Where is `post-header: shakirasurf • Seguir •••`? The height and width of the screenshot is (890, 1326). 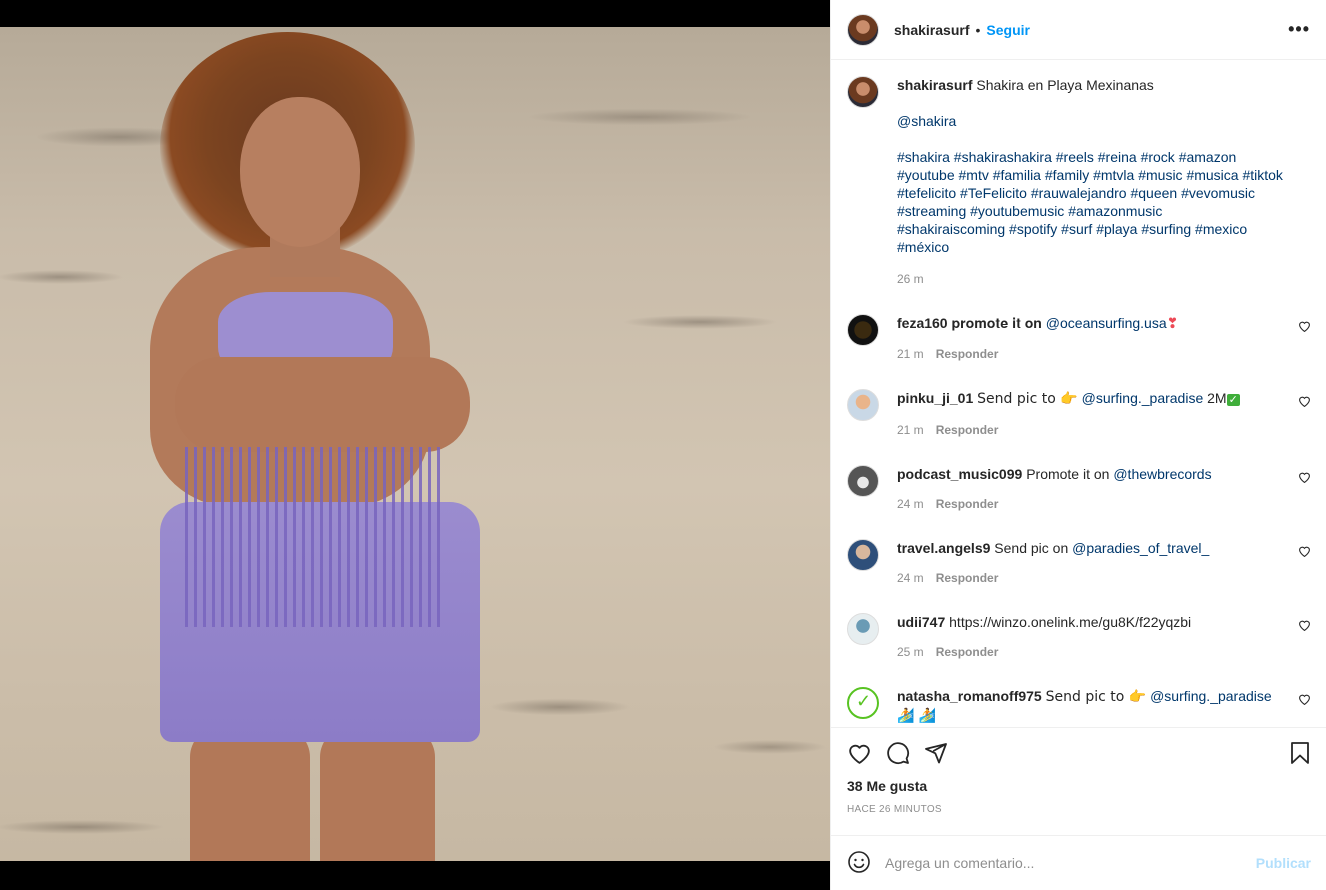
post-header: shakirasurf • Seguir ••• is located at coordinates (1078, 30).